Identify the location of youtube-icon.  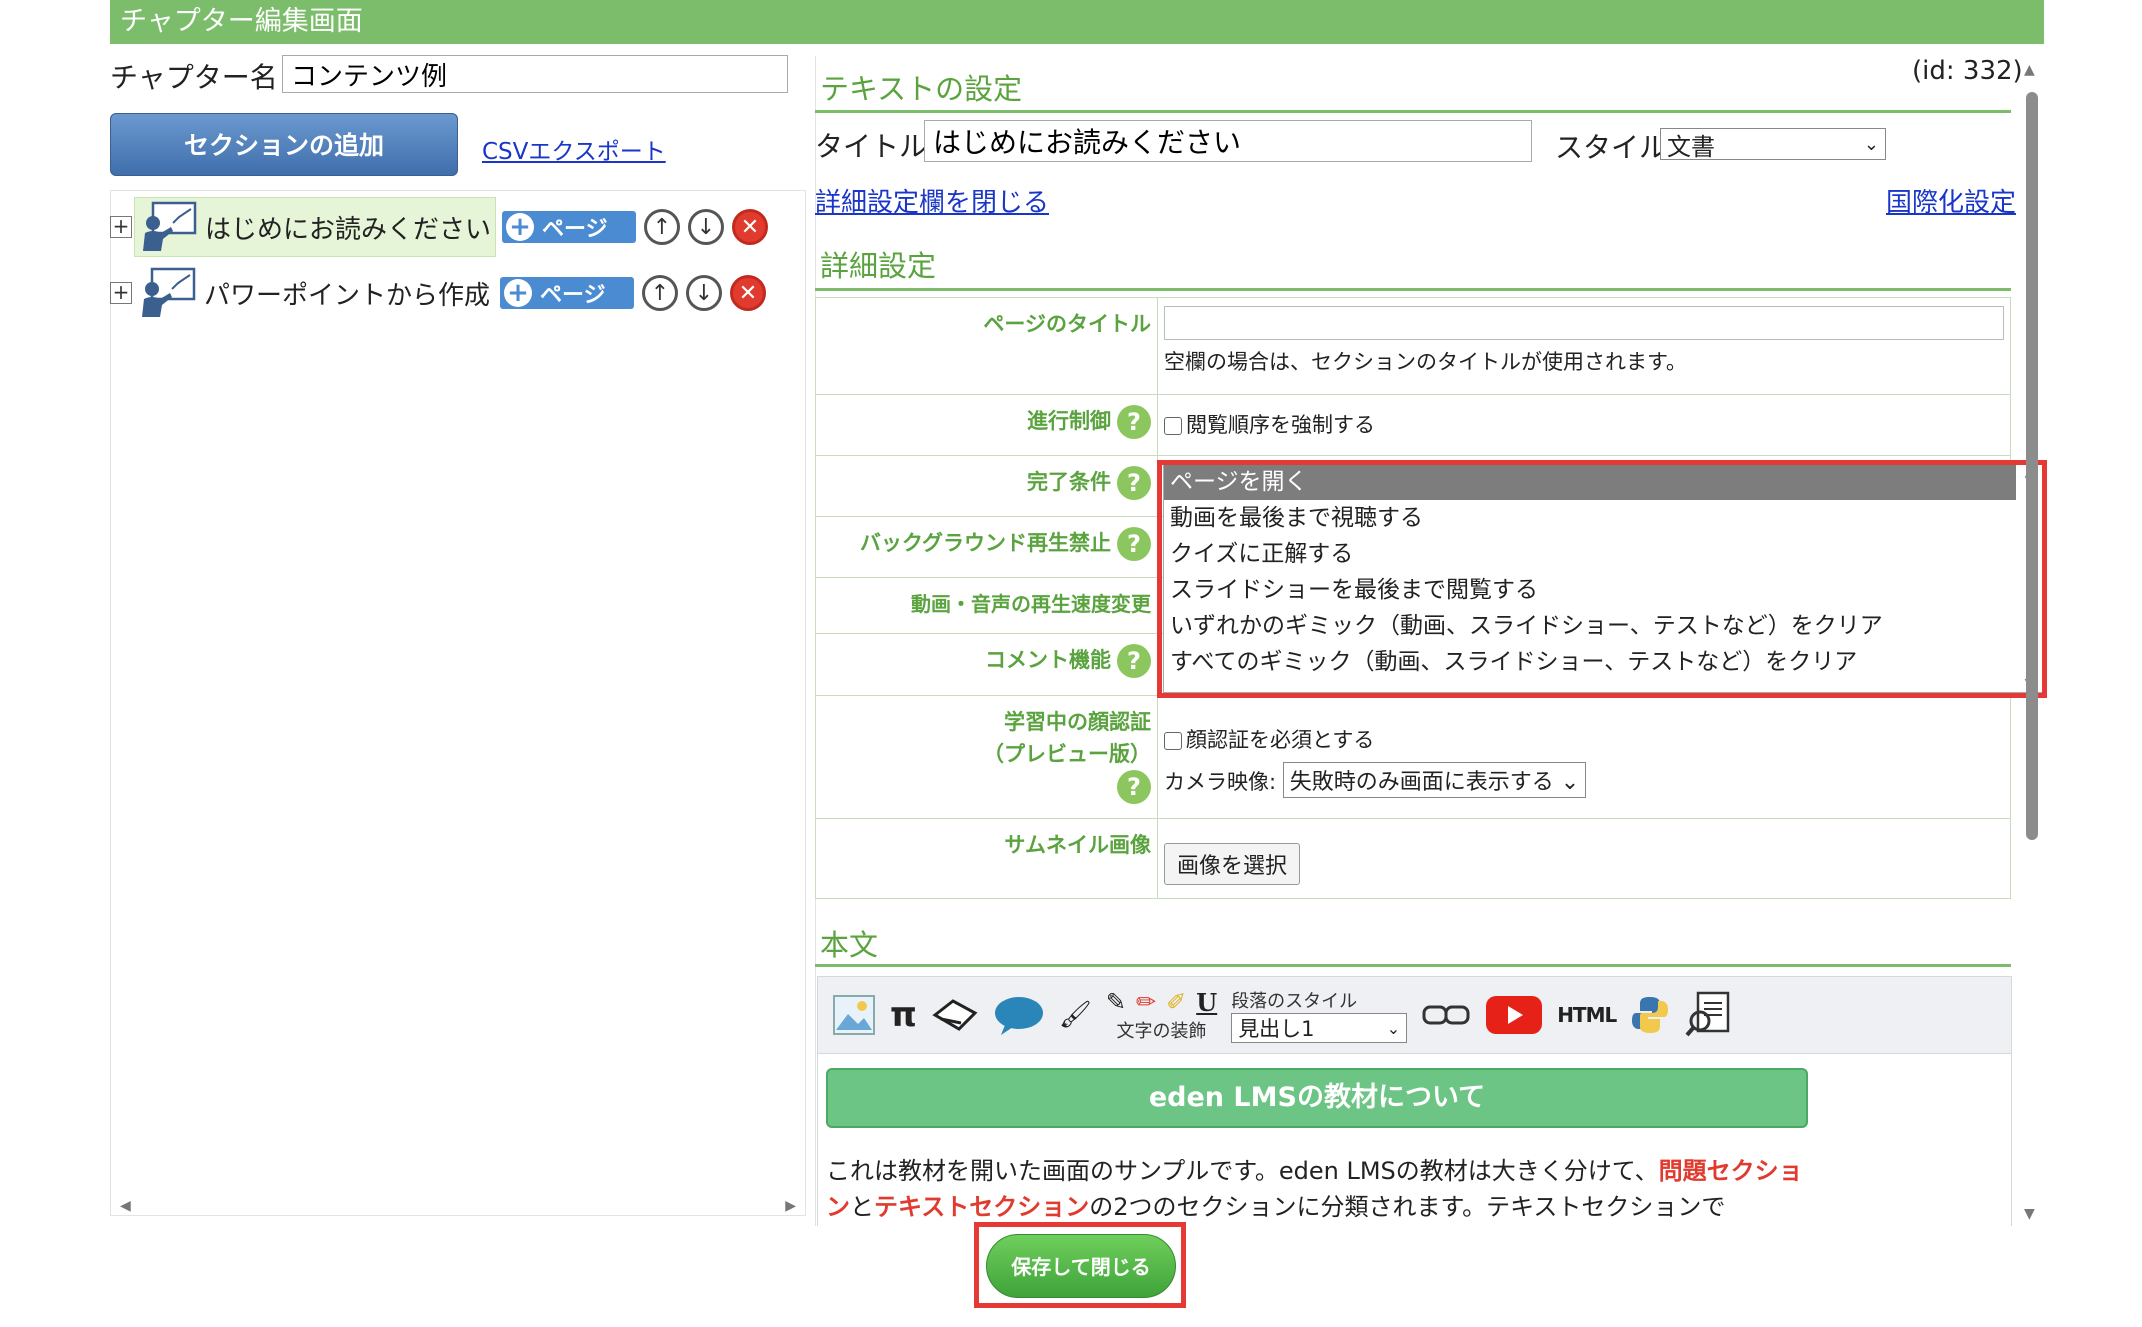
(1514, 1015).